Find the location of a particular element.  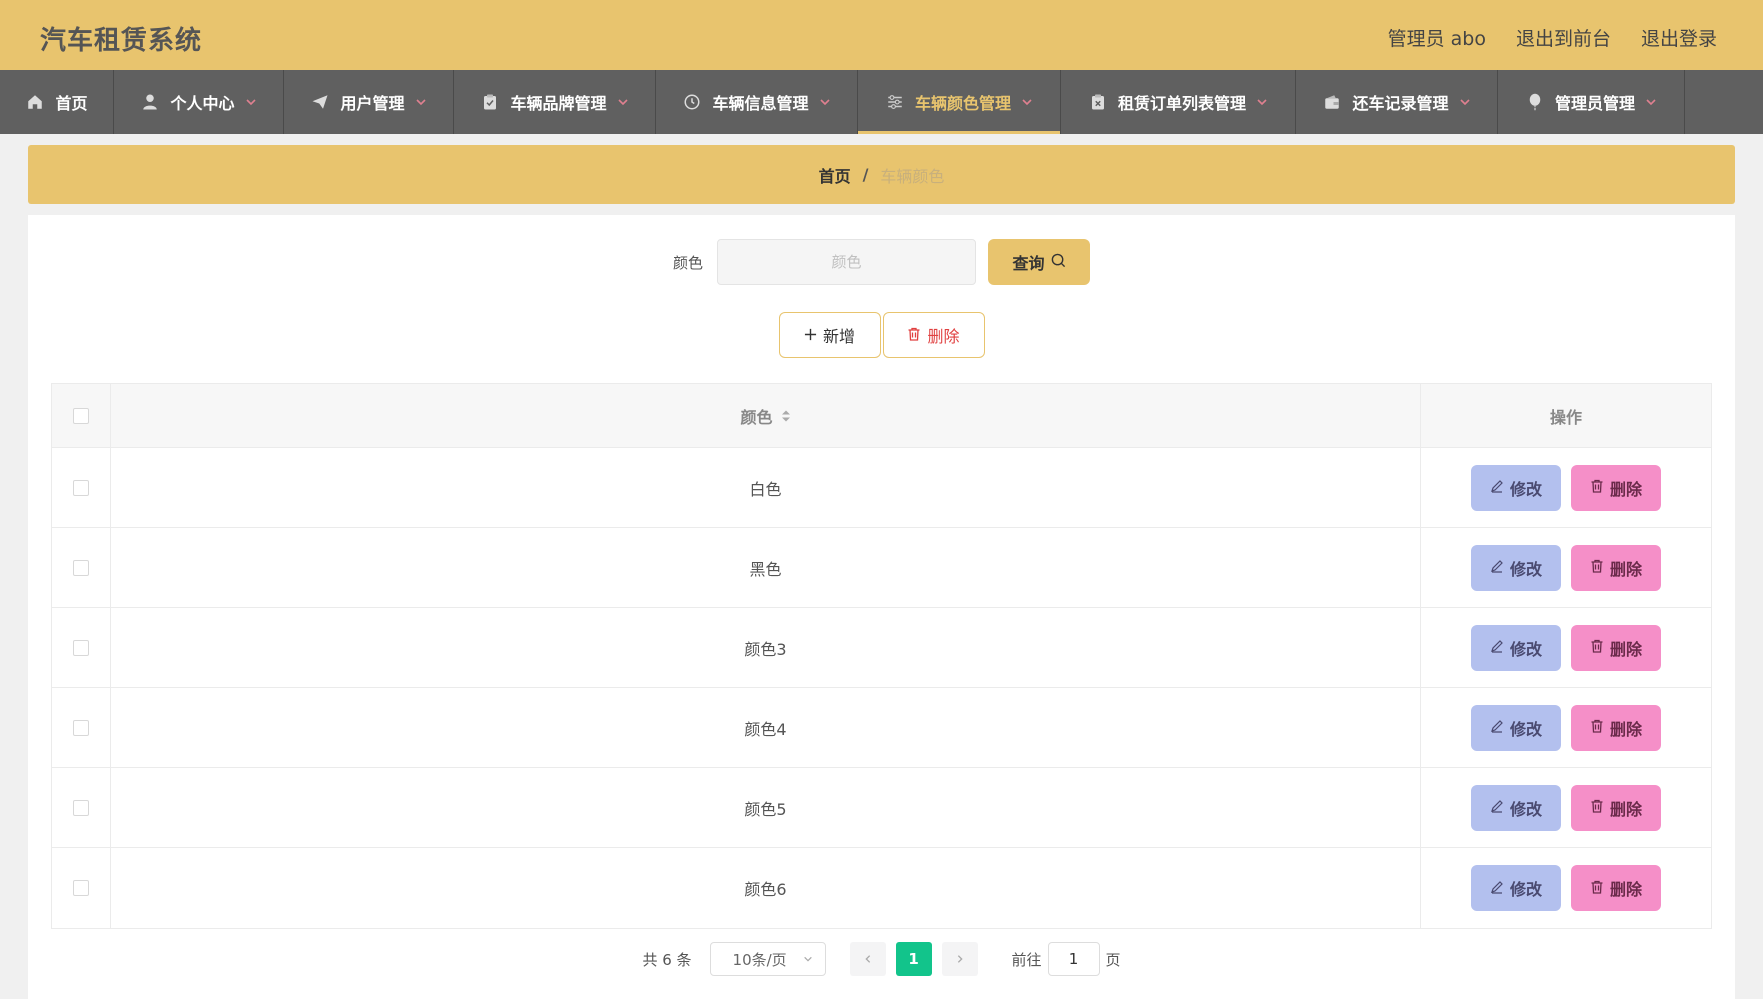

select-all-checkbox is located at coordinates (81, 415).